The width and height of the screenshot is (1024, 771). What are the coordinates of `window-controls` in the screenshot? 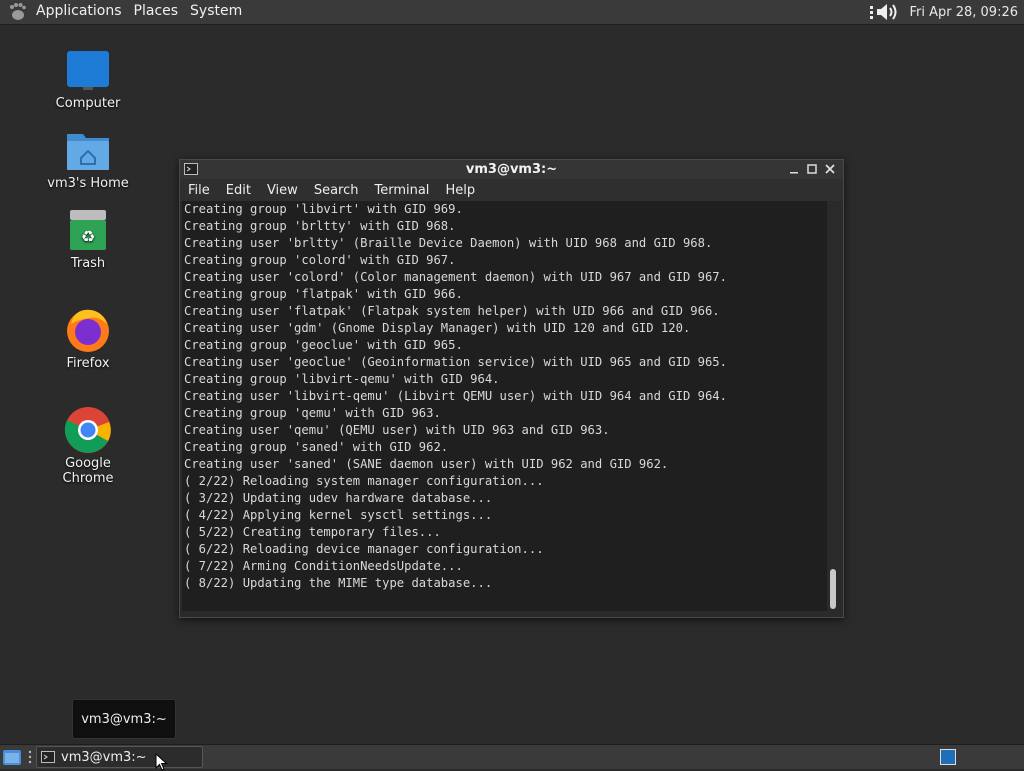 It's located at (812, 169).